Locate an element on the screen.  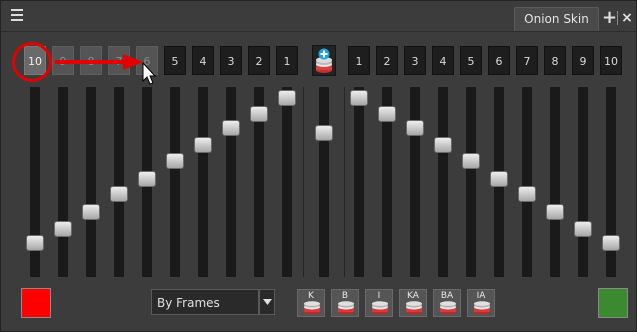
red-circle-annotation is located at coordinates (32, 62).